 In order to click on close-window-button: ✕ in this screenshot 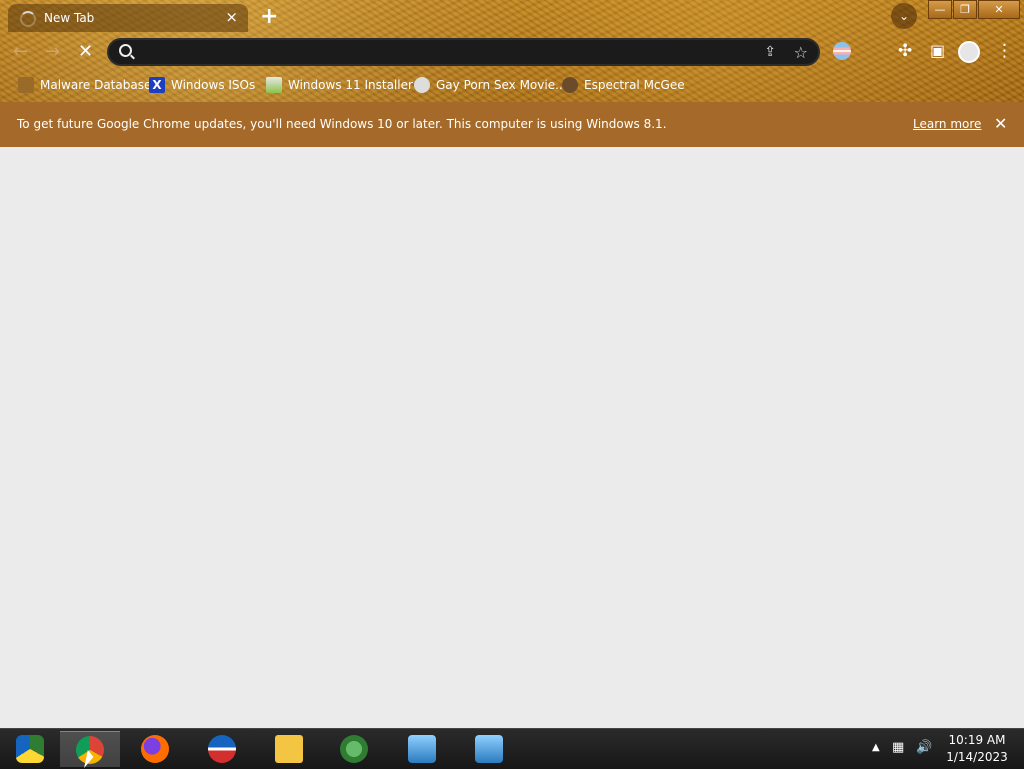, I will do `click(999, 9)`.